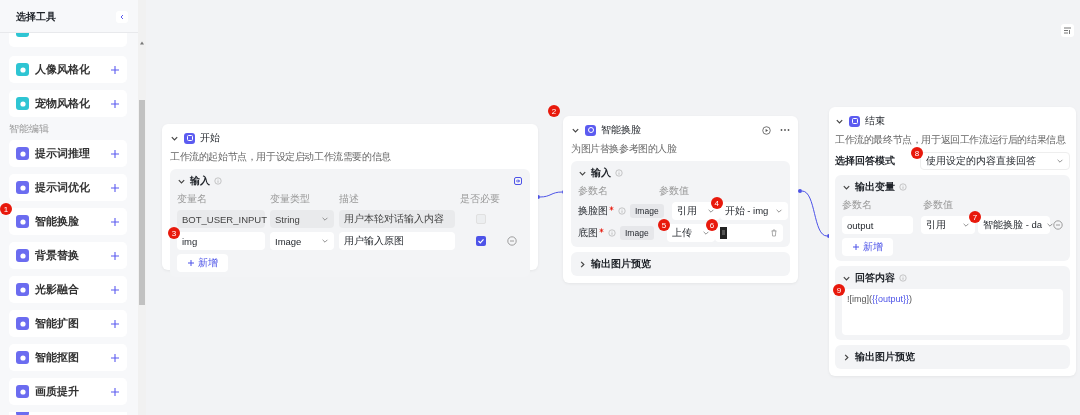 The image size is (1080, 415). Describe the element at coordinates (68, 40) in the screenshot. I see `sidebar-item` at that location.